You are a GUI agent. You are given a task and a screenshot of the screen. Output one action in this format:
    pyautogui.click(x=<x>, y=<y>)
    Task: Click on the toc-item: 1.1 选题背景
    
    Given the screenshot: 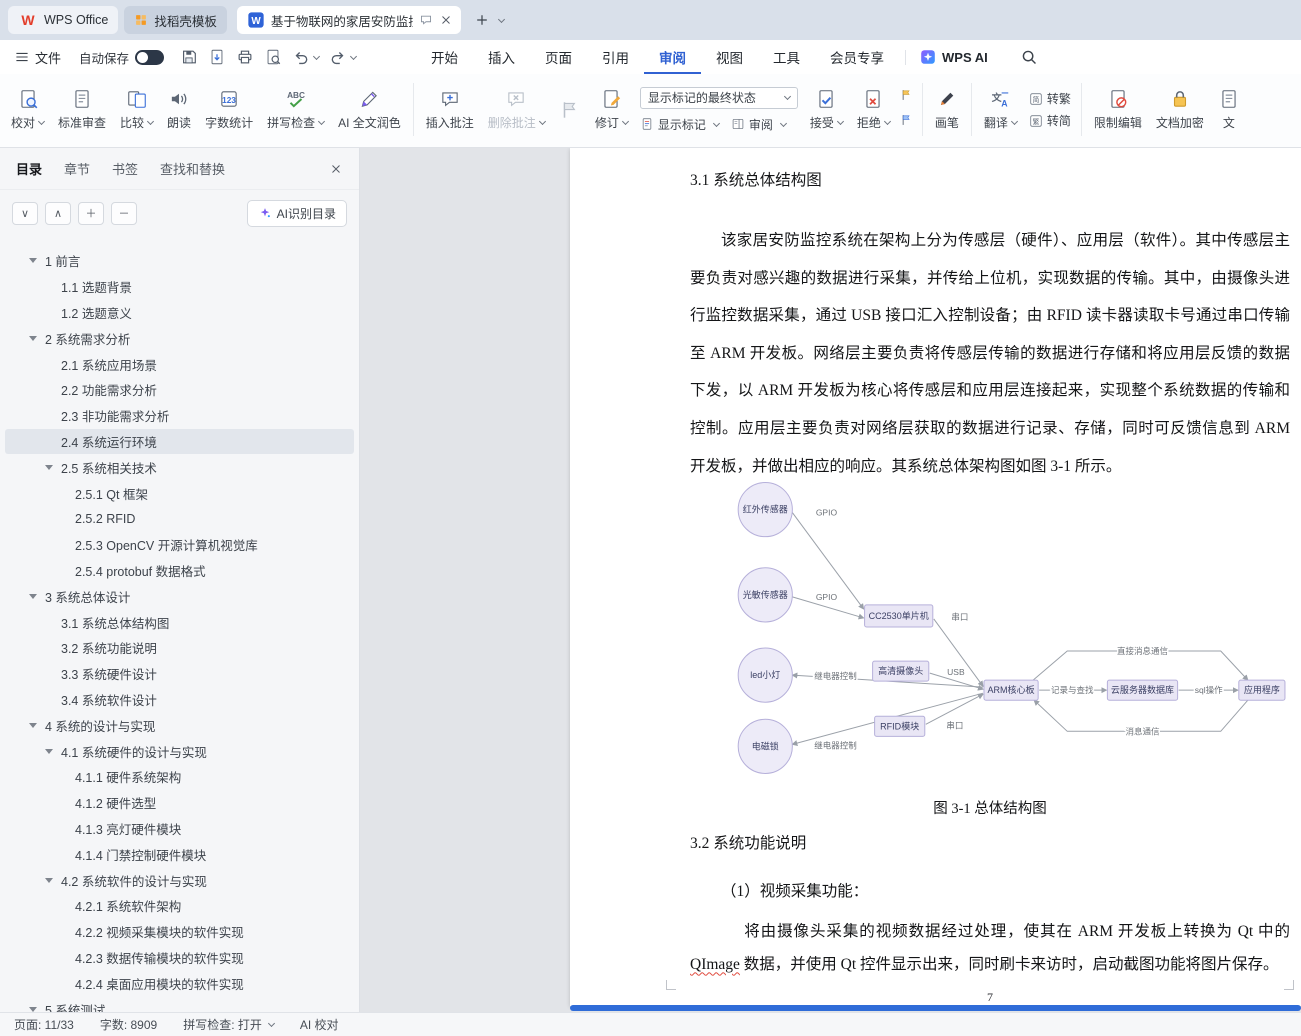 What is the action you would take?
    pyautogui.click(x=179, y=287)
    